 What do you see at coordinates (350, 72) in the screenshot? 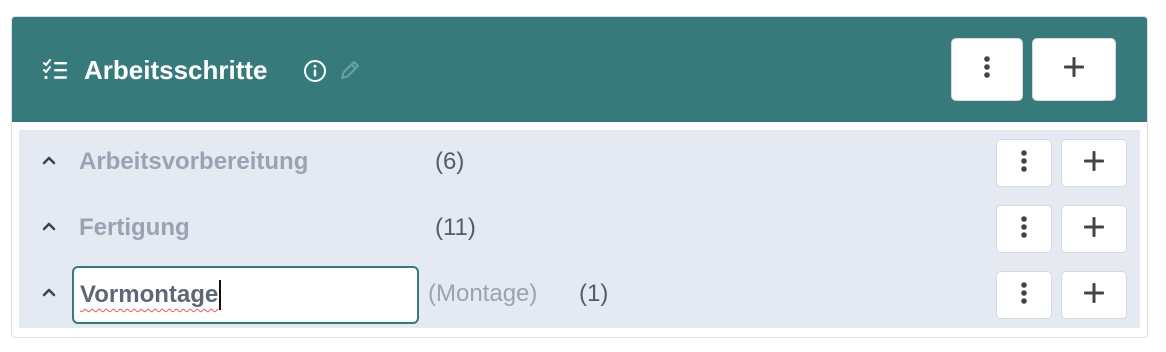
I see `pencil-icon` at bounding box center [350, 72].